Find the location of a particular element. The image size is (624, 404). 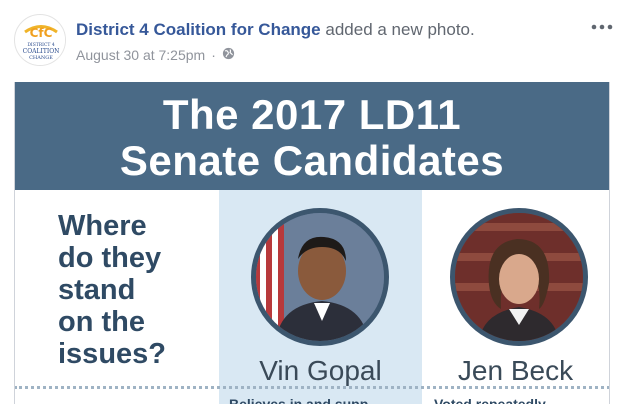

banner-title-line2: Senate Candidates is located at coordinates (312, 160).